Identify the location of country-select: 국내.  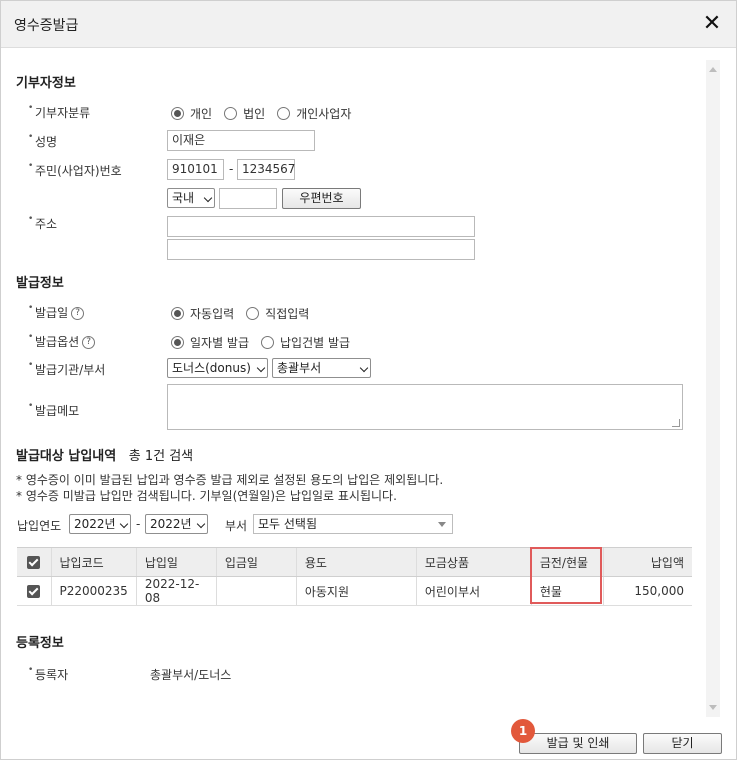
(191, 198).